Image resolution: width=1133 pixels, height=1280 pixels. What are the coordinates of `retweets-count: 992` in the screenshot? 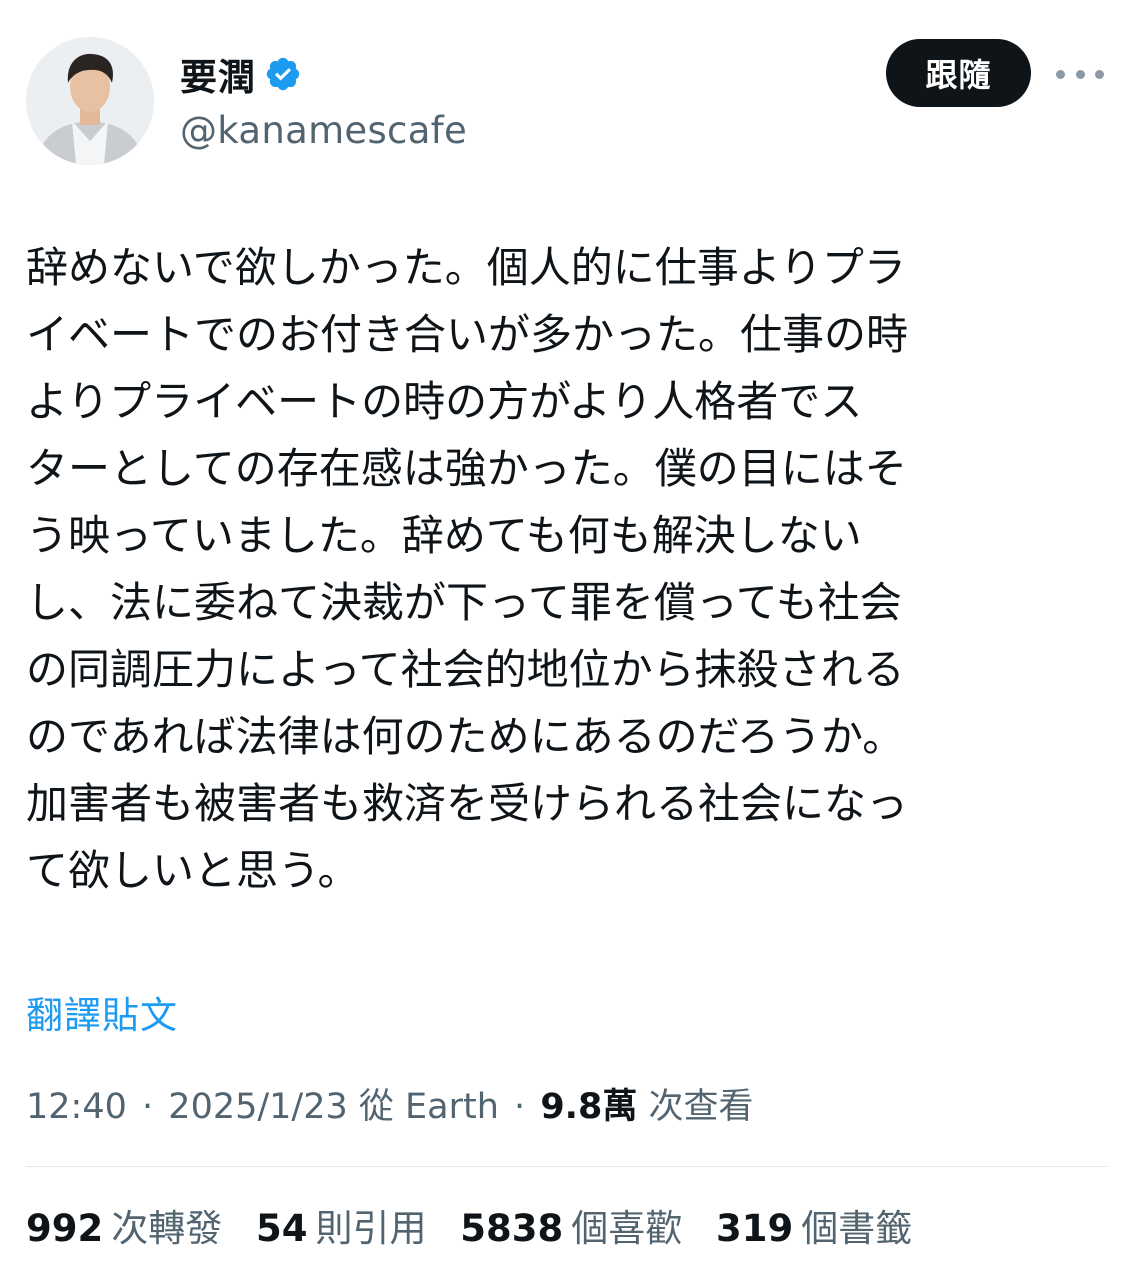 It's located at (65, 1228).